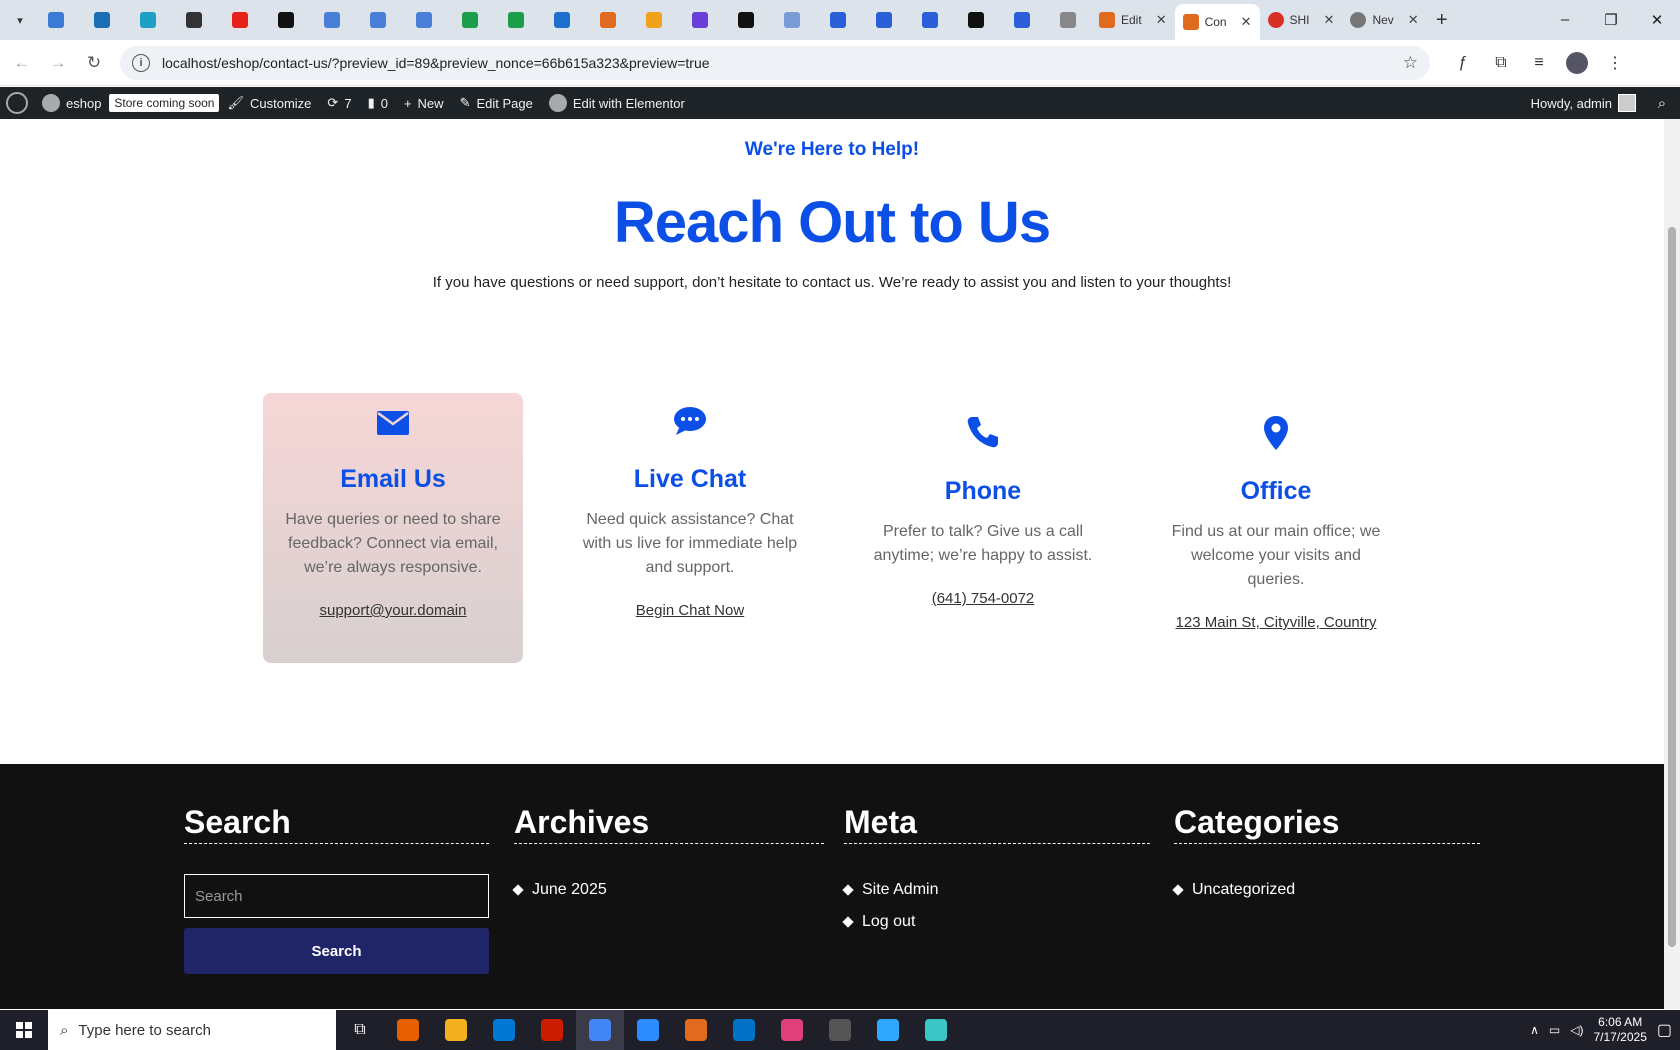 The width and height of the screenshot is (1680, 1050). What do you see at coordinates (1276, 622) in the screenshot?
I see `address-link: 123 Main St, Cityville, Country` at bounding box center [1276, 622].